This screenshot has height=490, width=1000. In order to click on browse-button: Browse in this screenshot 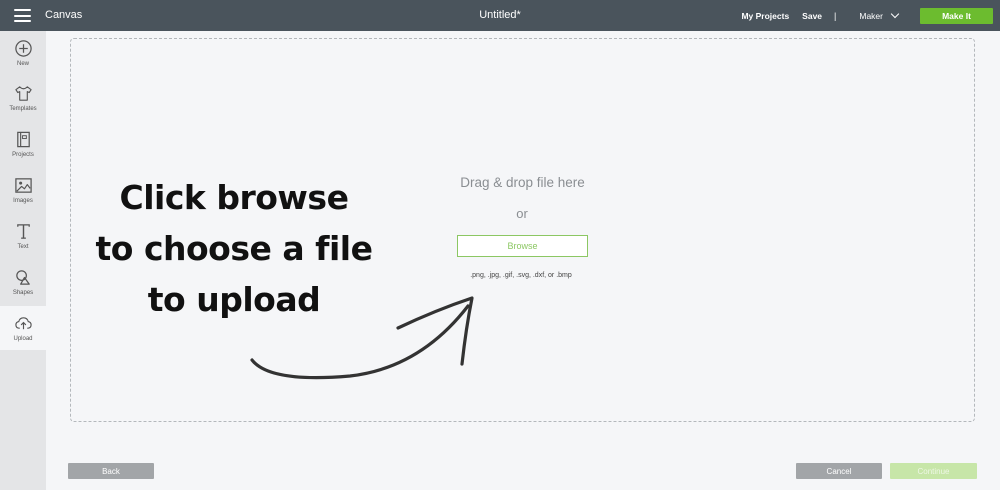, I will do `click(522, 246)`.